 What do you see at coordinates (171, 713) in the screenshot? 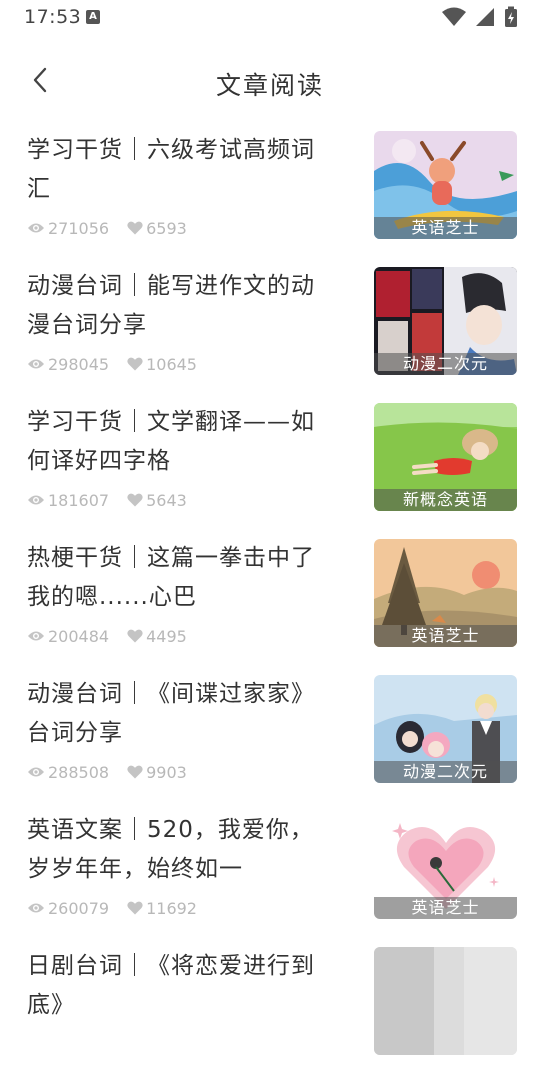
I see `article-title: 动漫台词｜《间谍过家家》台词分享` at bounding box center [171, 713].